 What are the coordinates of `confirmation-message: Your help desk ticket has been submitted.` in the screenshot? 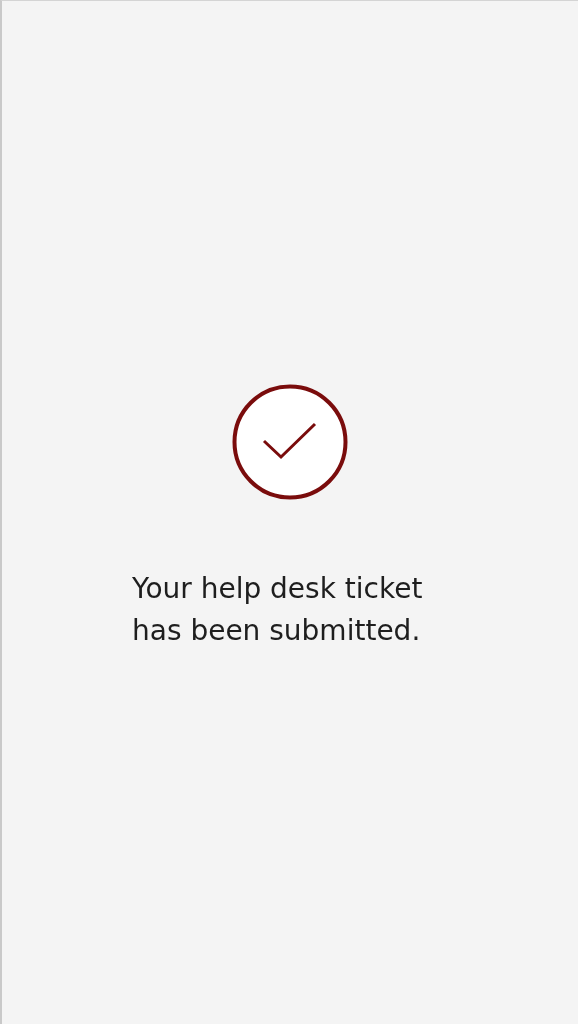 It's located at (278, 610).